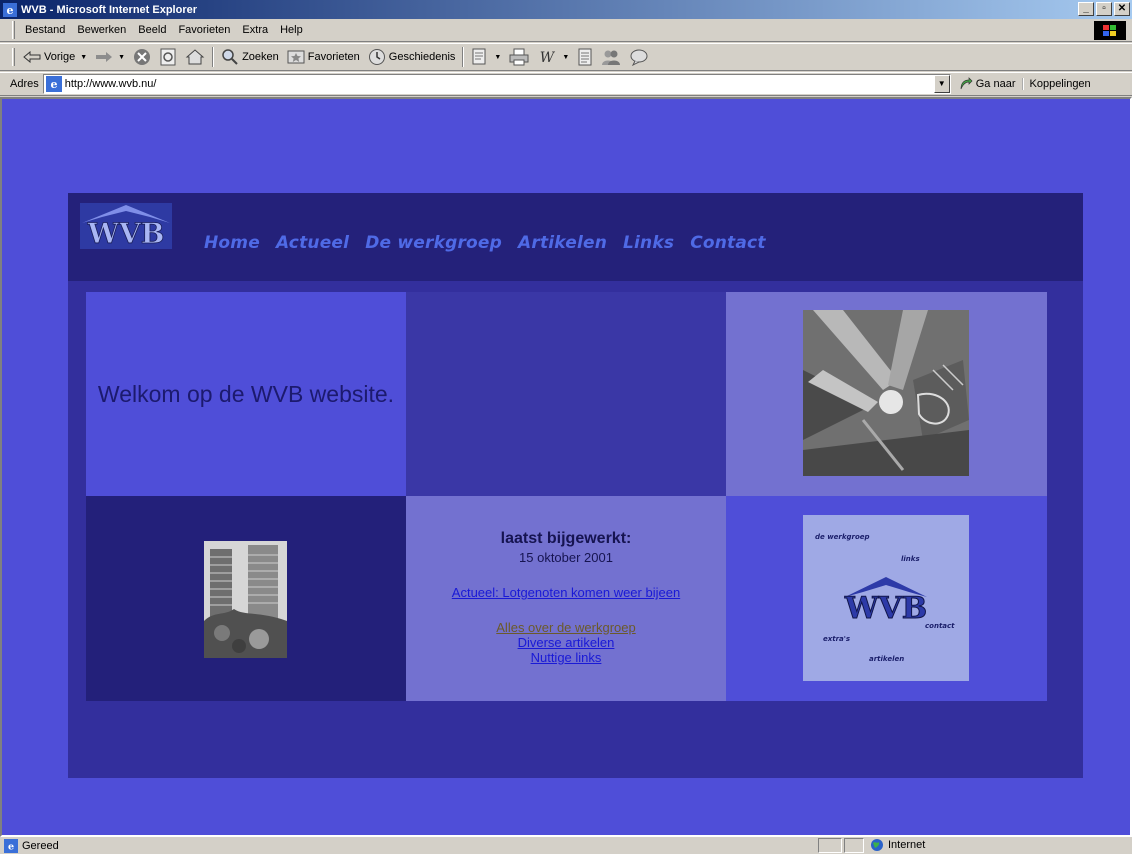 This screenshot has height=854, width=1132. I want to click on status-message: e Gereed, so click(31, 845).